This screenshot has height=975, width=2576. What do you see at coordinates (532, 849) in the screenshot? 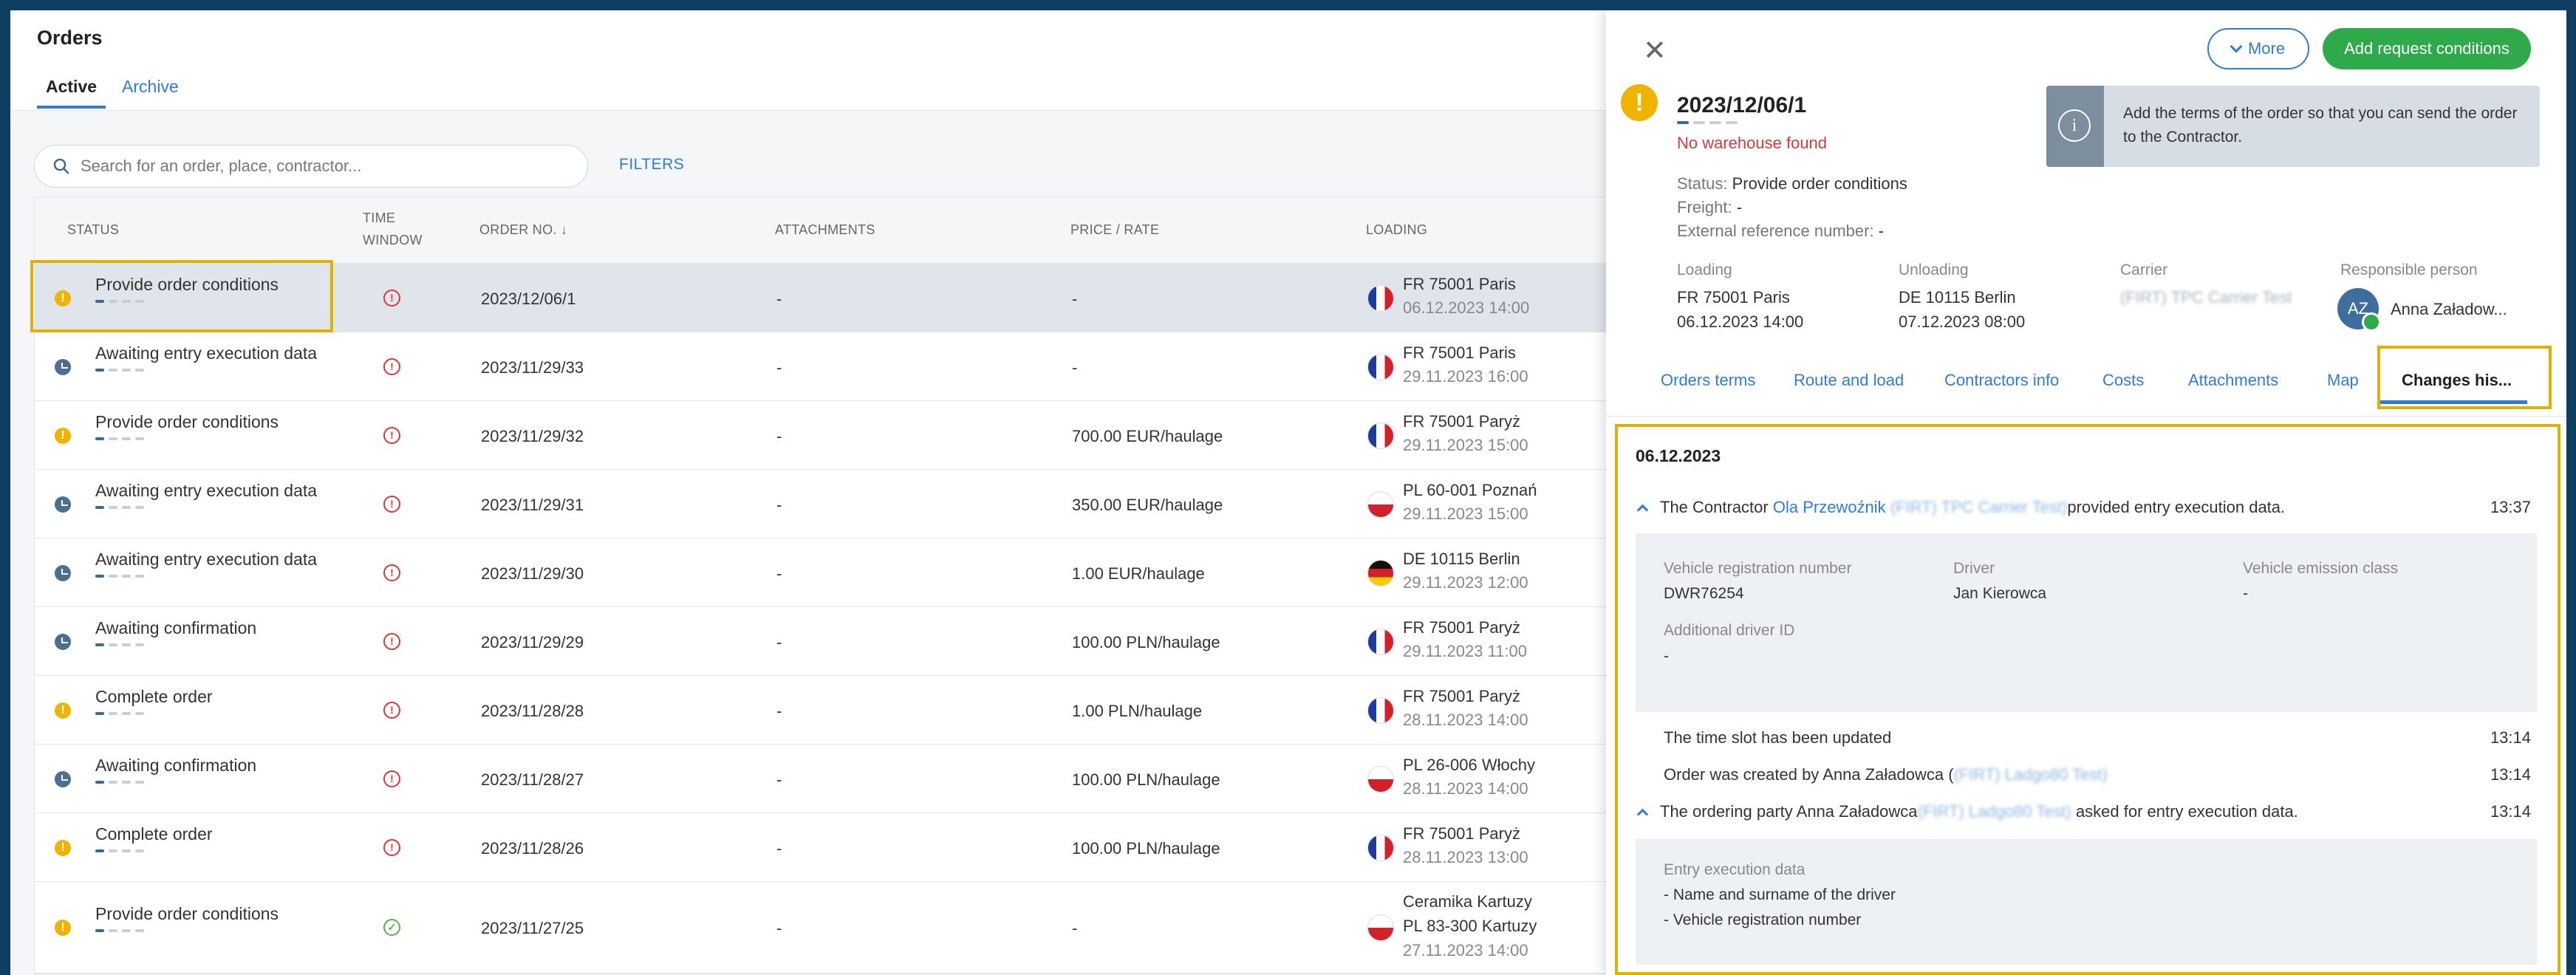
I see `order-number: 2023/11/28/26` at bounding box center [532, 849].